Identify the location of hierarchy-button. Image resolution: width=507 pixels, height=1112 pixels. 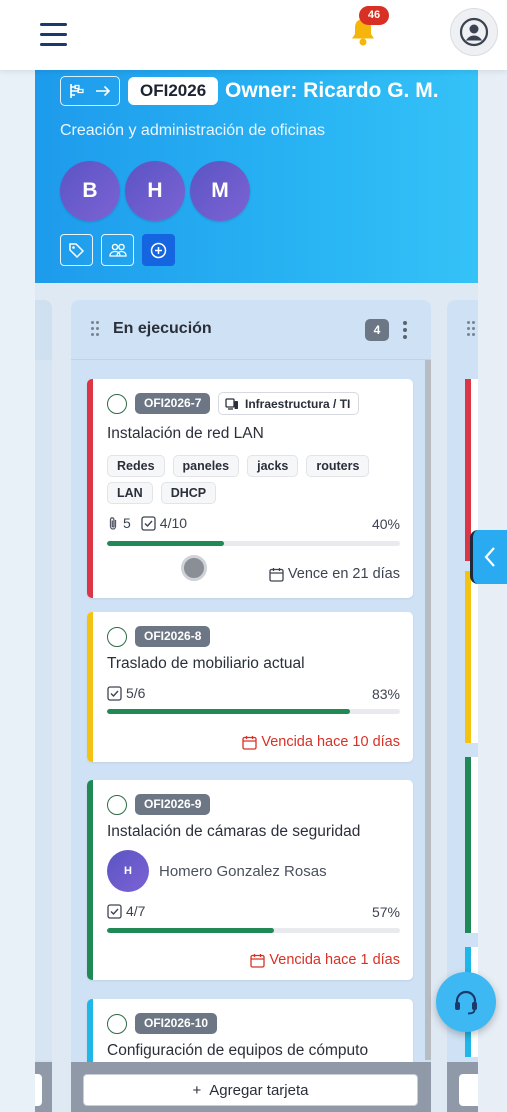
(90, 91).